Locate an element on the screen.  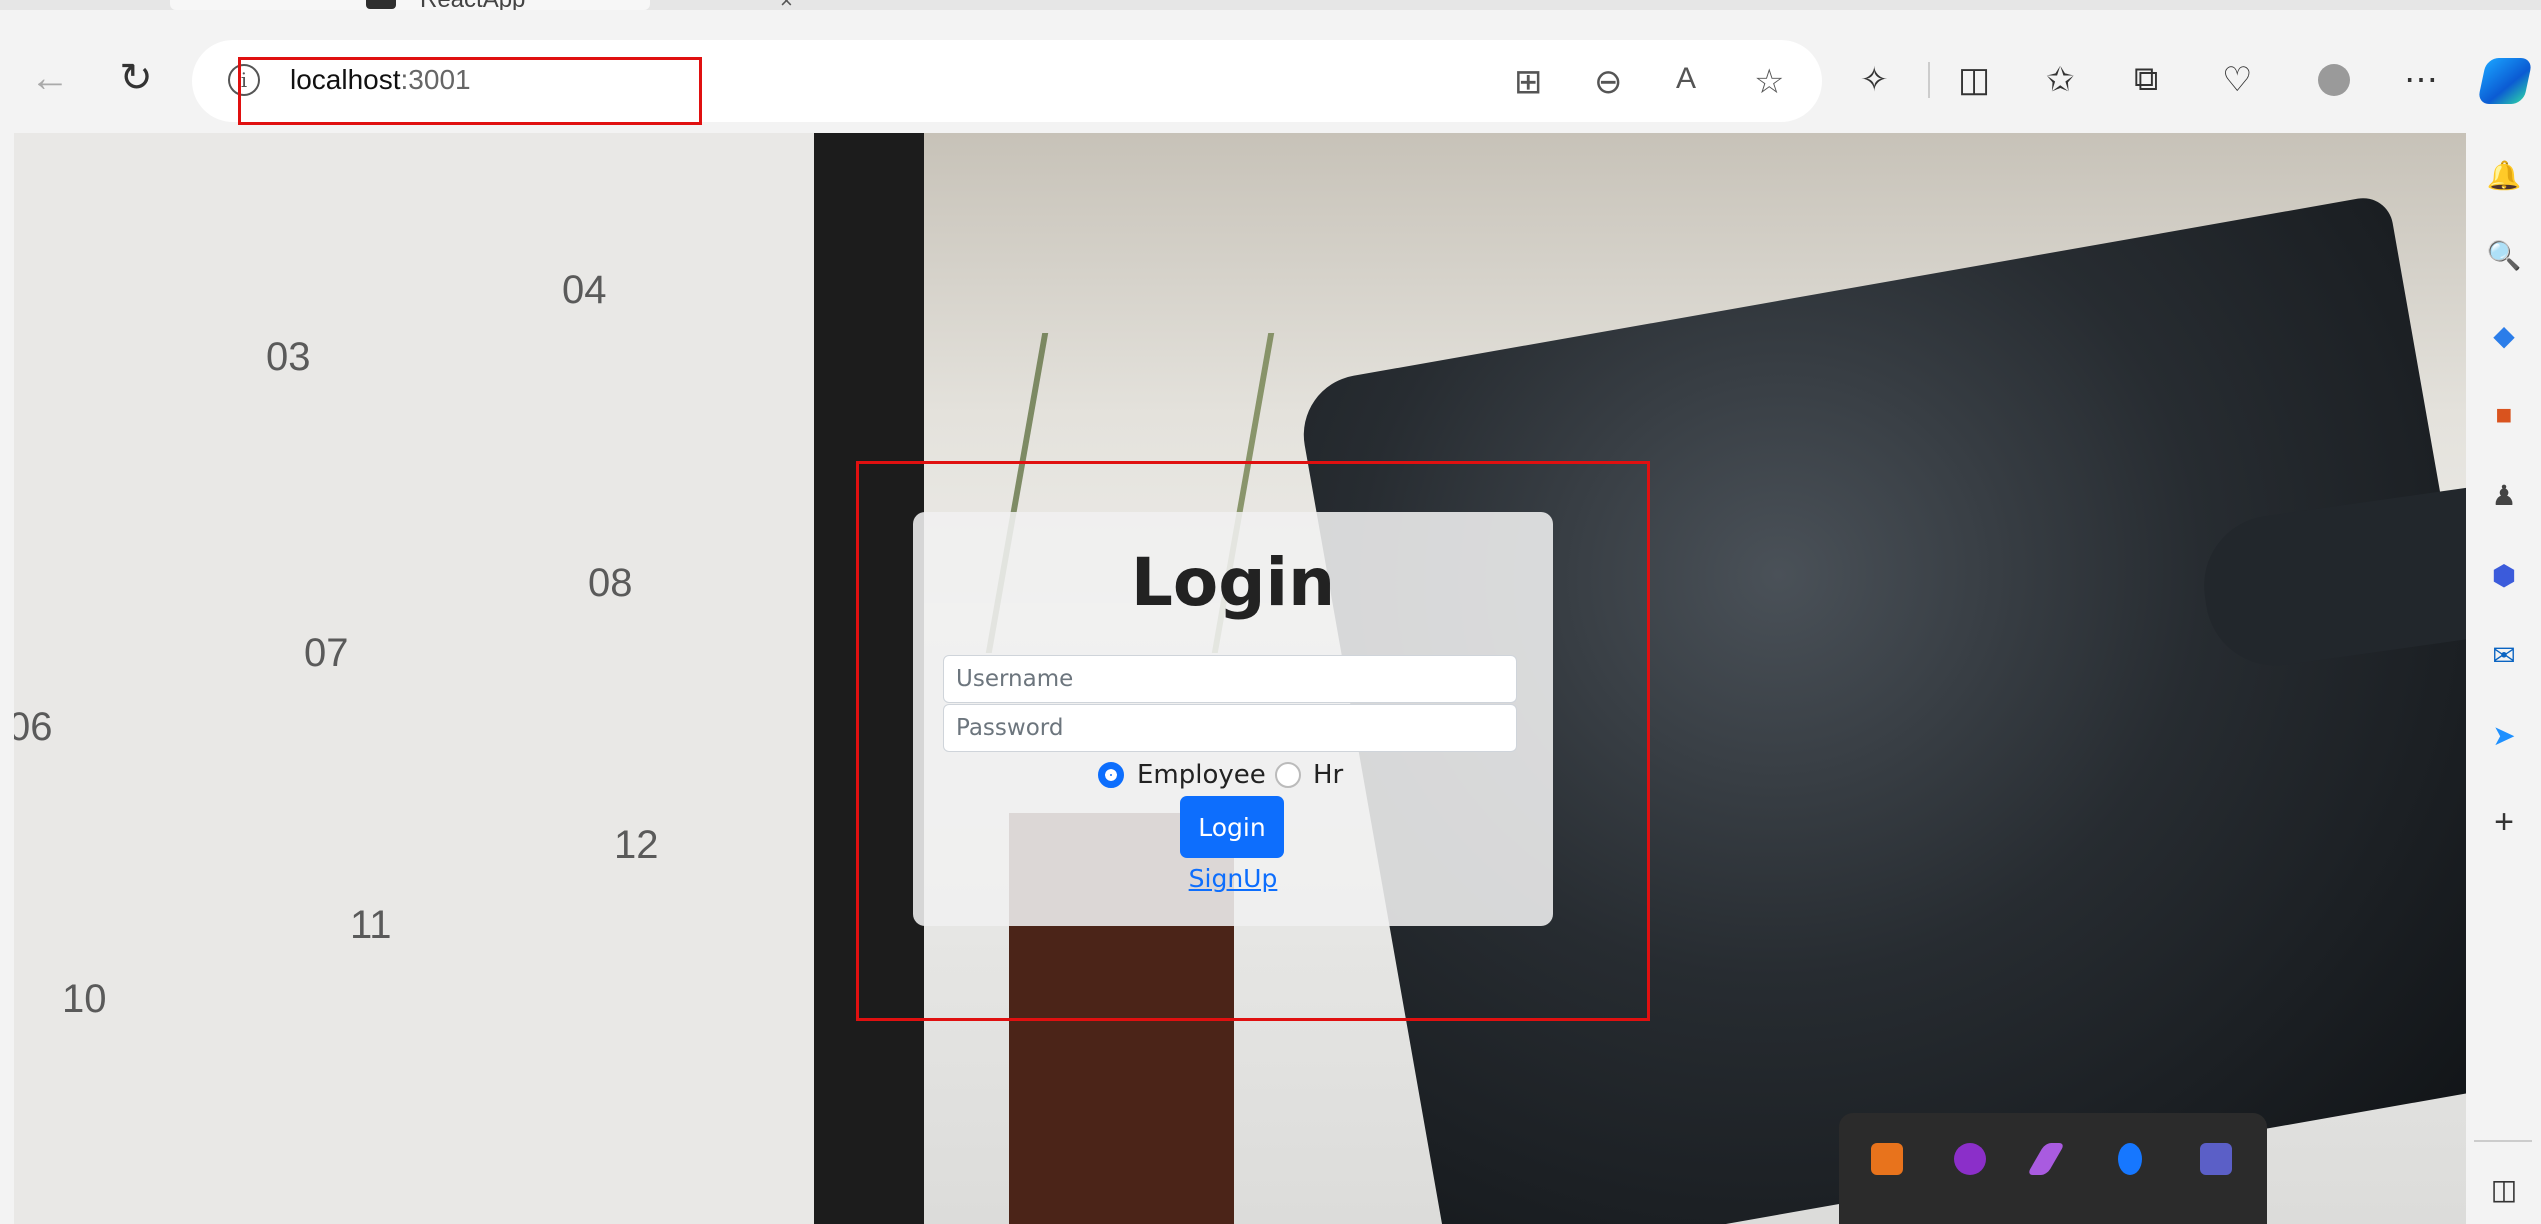
role-selector: Employee Hr is located at coordinates (1233, 776).